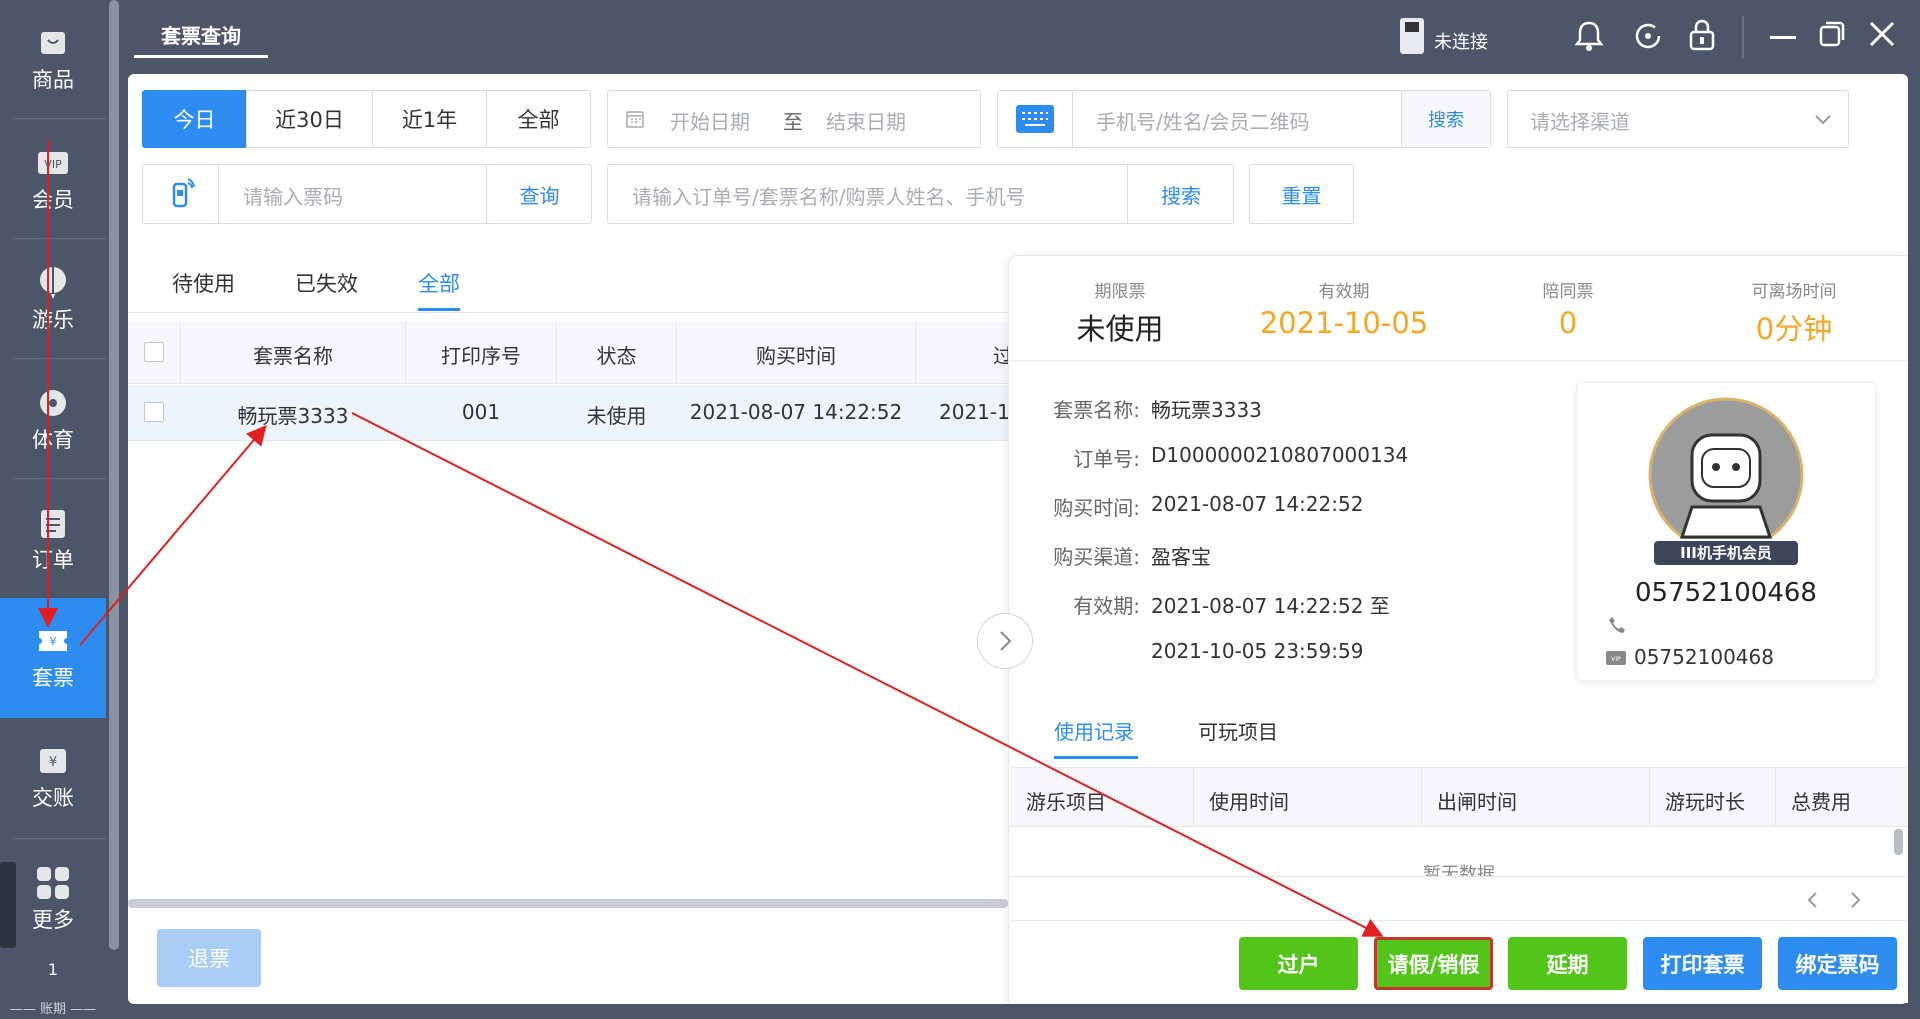  Describe the element at coordinates (1206, 410) in the screenshot. I see `field-value-name: 畅玩票3333` at that location.